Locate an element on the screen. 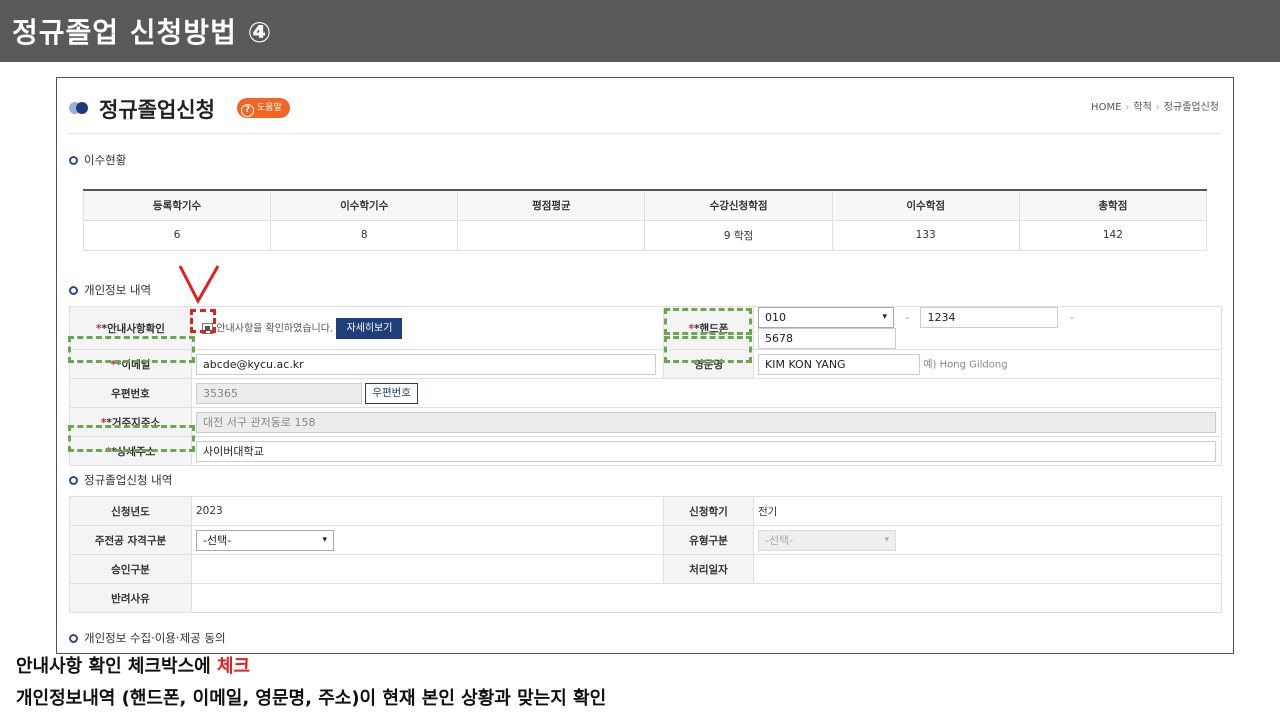 This screenshot has width=1280, height=720. address-cell: 대전 서구 관저동로 158 is located at coordinates (706, 422).